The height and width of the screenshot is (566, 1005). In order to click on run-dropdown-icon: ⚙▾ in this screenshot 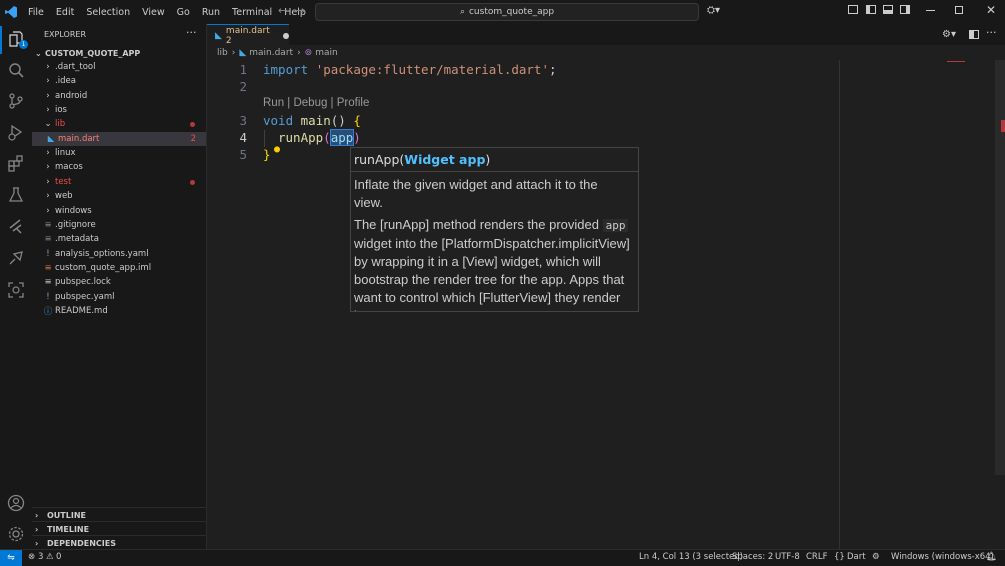, I will do `click(949, 34)`.